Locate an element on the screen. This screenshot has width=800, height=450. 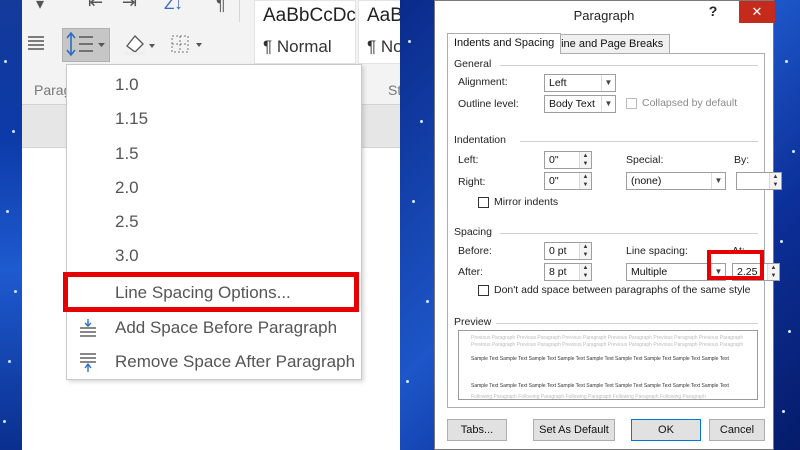
add-space-before-item: Add Space Before Paragraph is located at coordinates (226, 328).